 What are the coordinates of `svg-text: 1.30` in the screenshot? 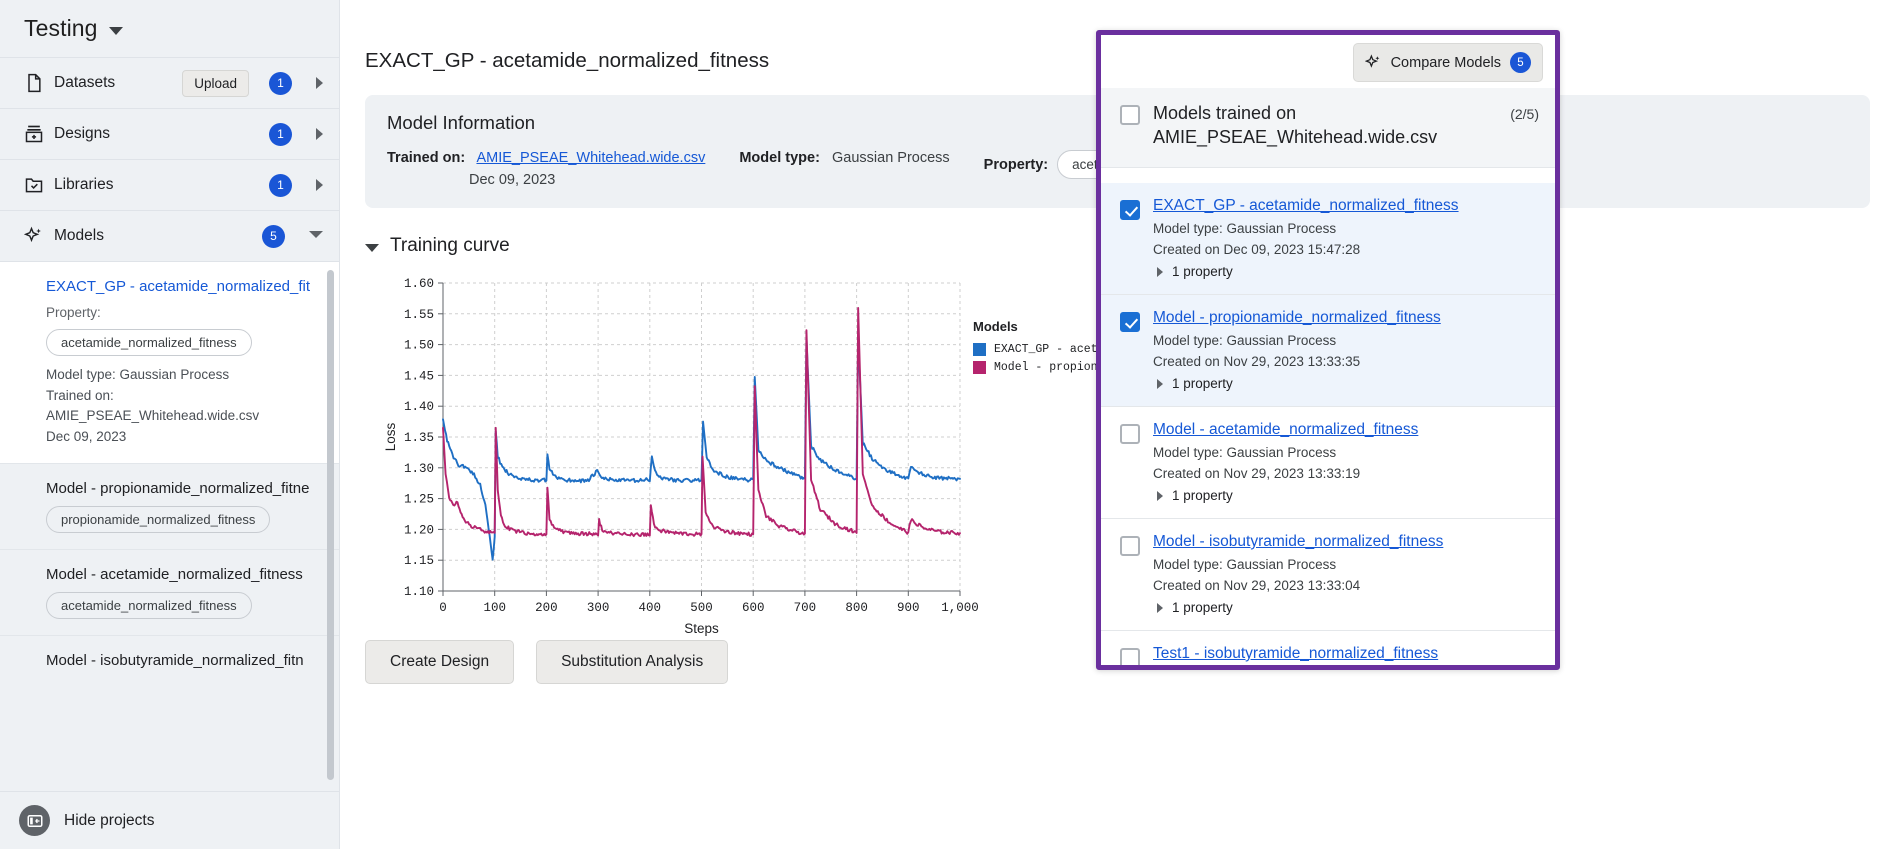 It's located at (419, 469).